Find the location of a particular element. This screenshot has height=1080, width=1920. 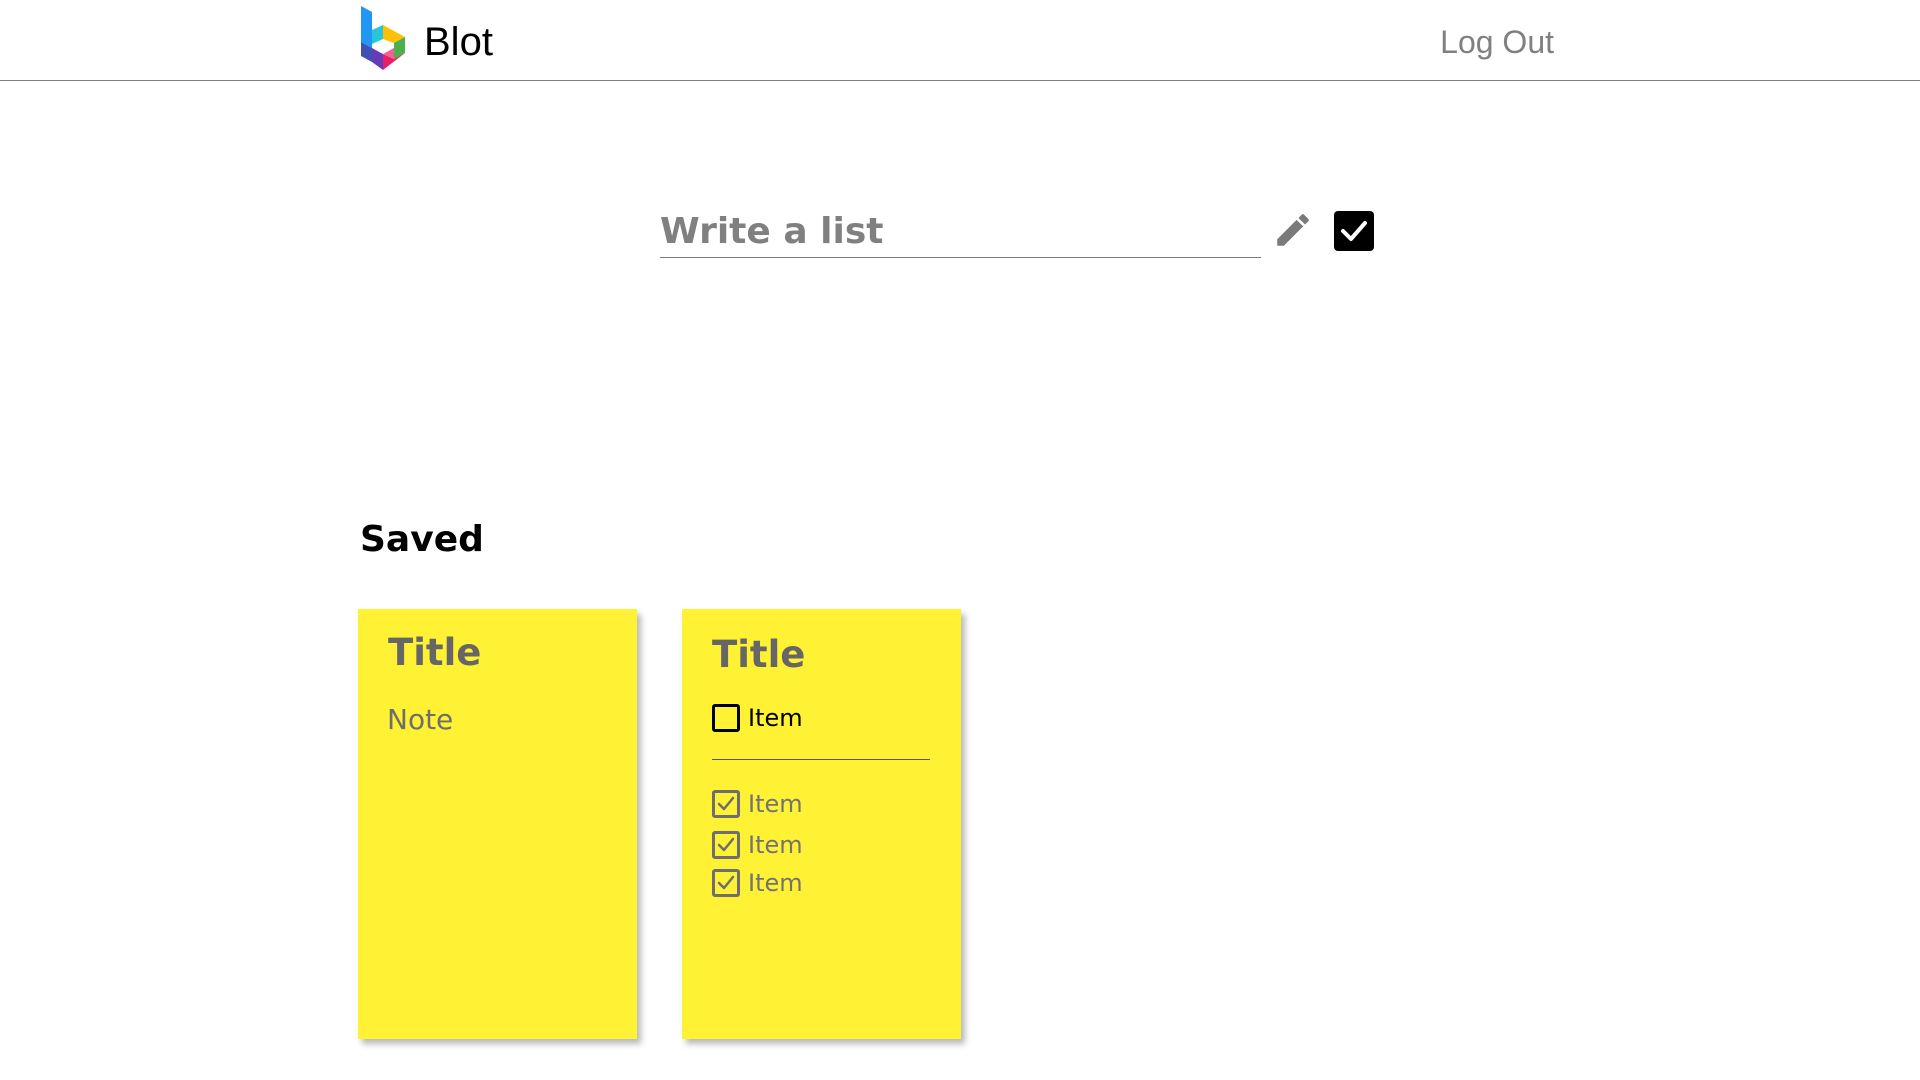

saved-heading: Saved is located at coordinates (422, 539).